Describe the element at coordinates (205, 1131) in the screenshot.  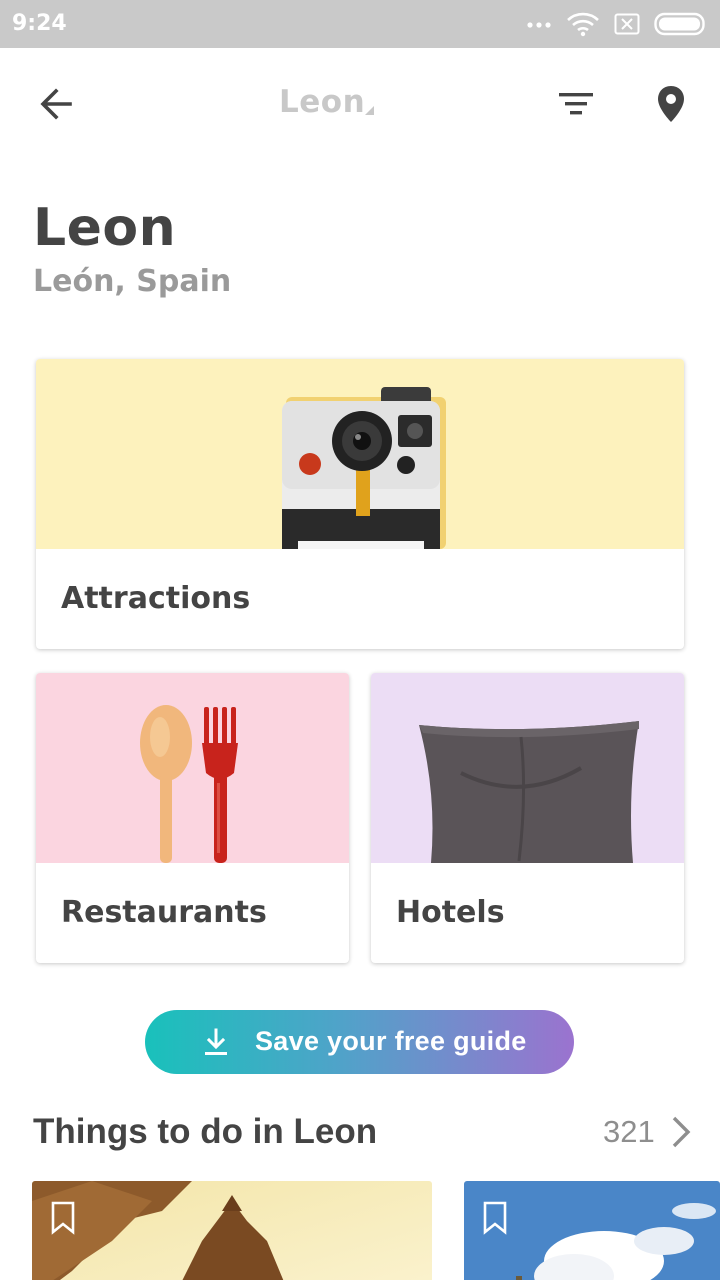
I see `section-title: Things to do in Leon` at that location.